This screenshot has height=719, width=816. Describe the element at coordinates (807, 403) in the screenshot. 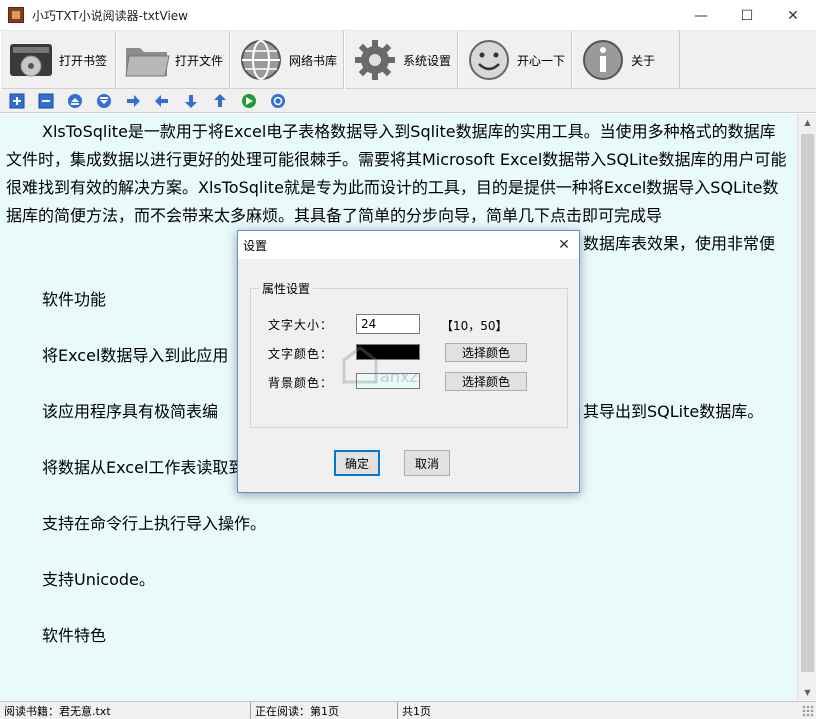

I see `scroll-thumb` at that location.